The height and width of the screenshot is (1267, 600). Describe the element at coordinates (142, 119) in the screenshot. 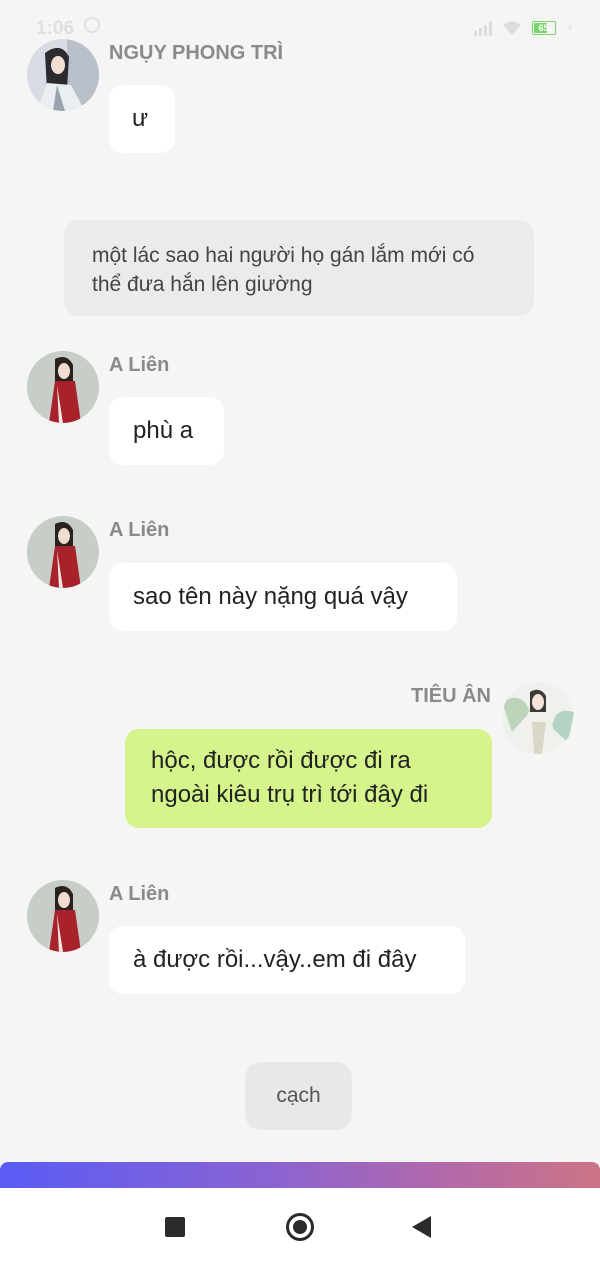

I see `message-bubble: ư` at that location.